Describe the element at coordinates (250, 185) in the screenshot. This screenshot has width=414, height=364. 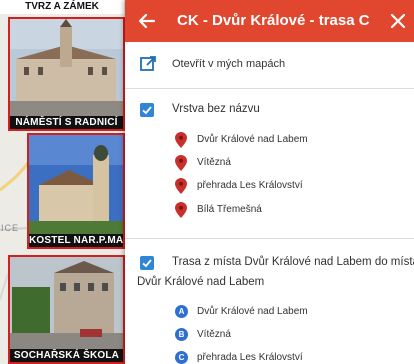
I see `place-label: přehrada Les Království` at that location.